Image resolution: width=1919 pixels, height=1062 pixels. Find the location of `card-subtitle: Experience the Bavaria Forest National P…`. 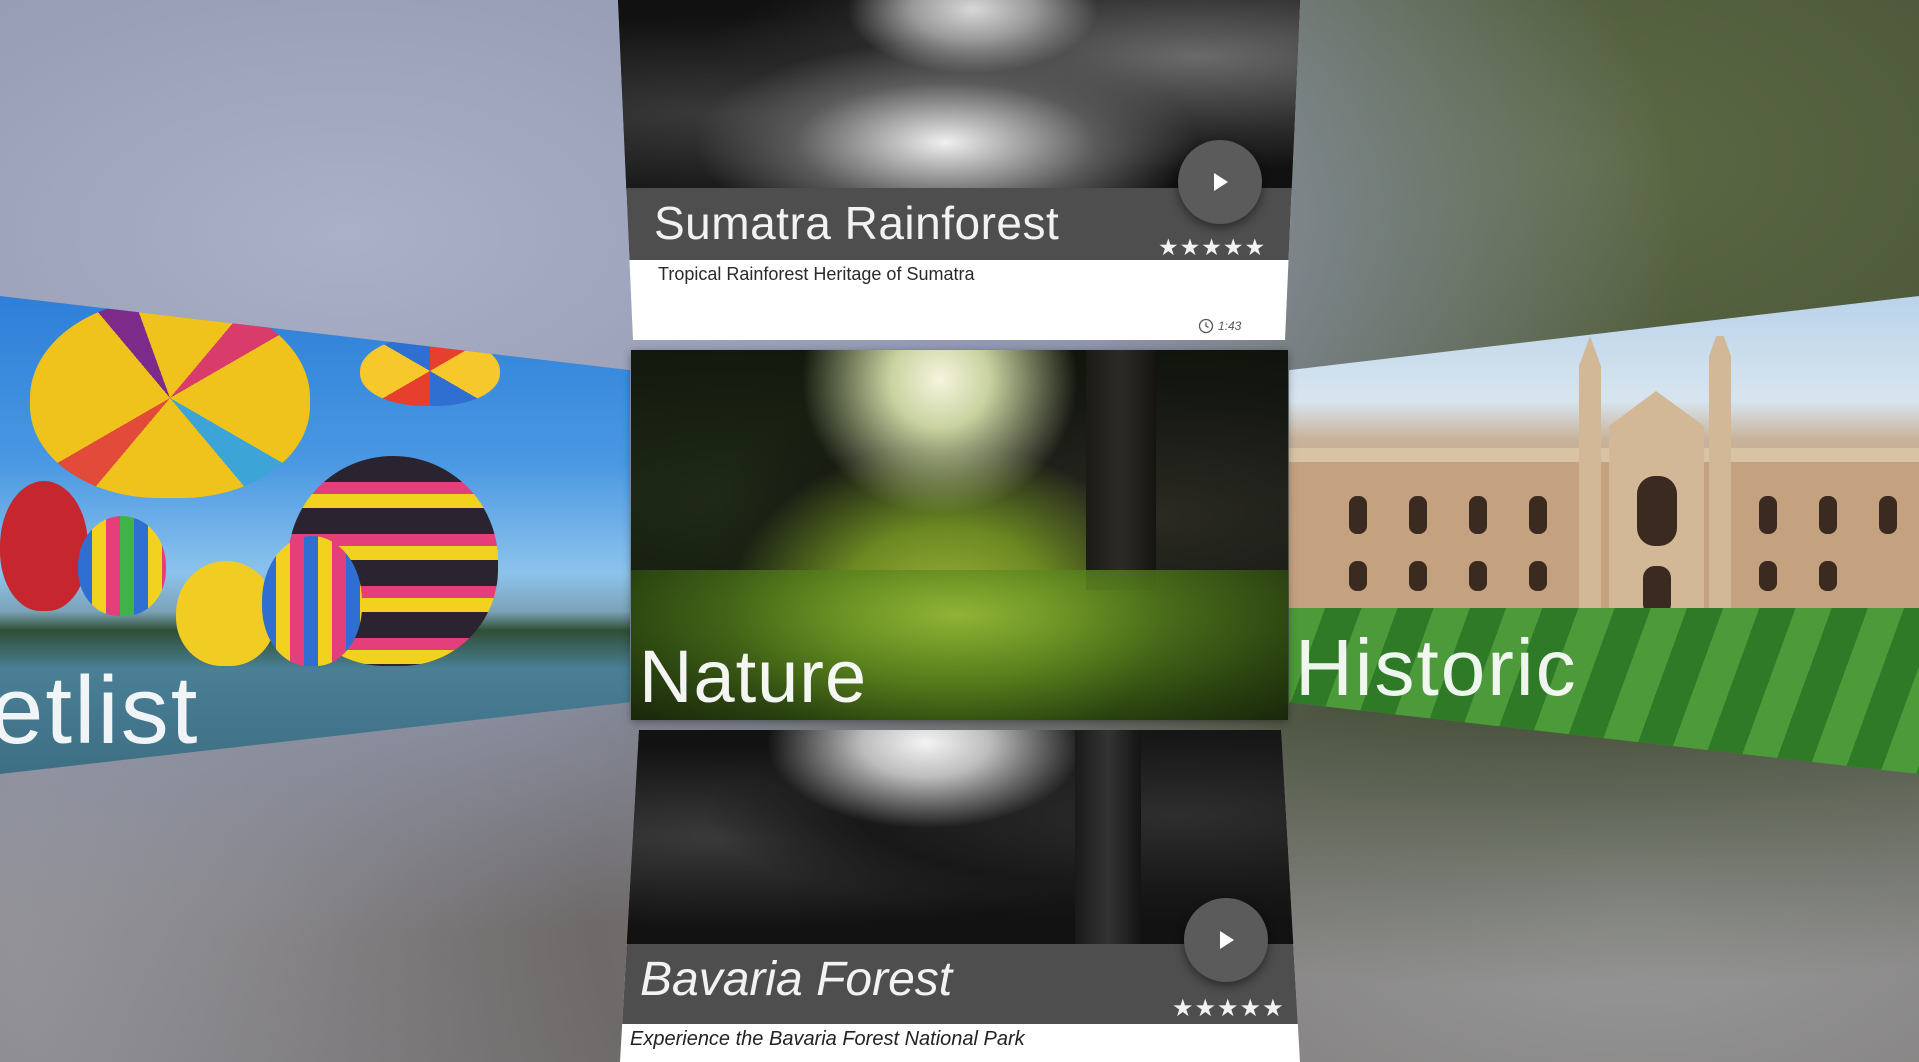

card-subtitle: Experience the Bavaria Forest National P… is located at coordinates (827, 1039).